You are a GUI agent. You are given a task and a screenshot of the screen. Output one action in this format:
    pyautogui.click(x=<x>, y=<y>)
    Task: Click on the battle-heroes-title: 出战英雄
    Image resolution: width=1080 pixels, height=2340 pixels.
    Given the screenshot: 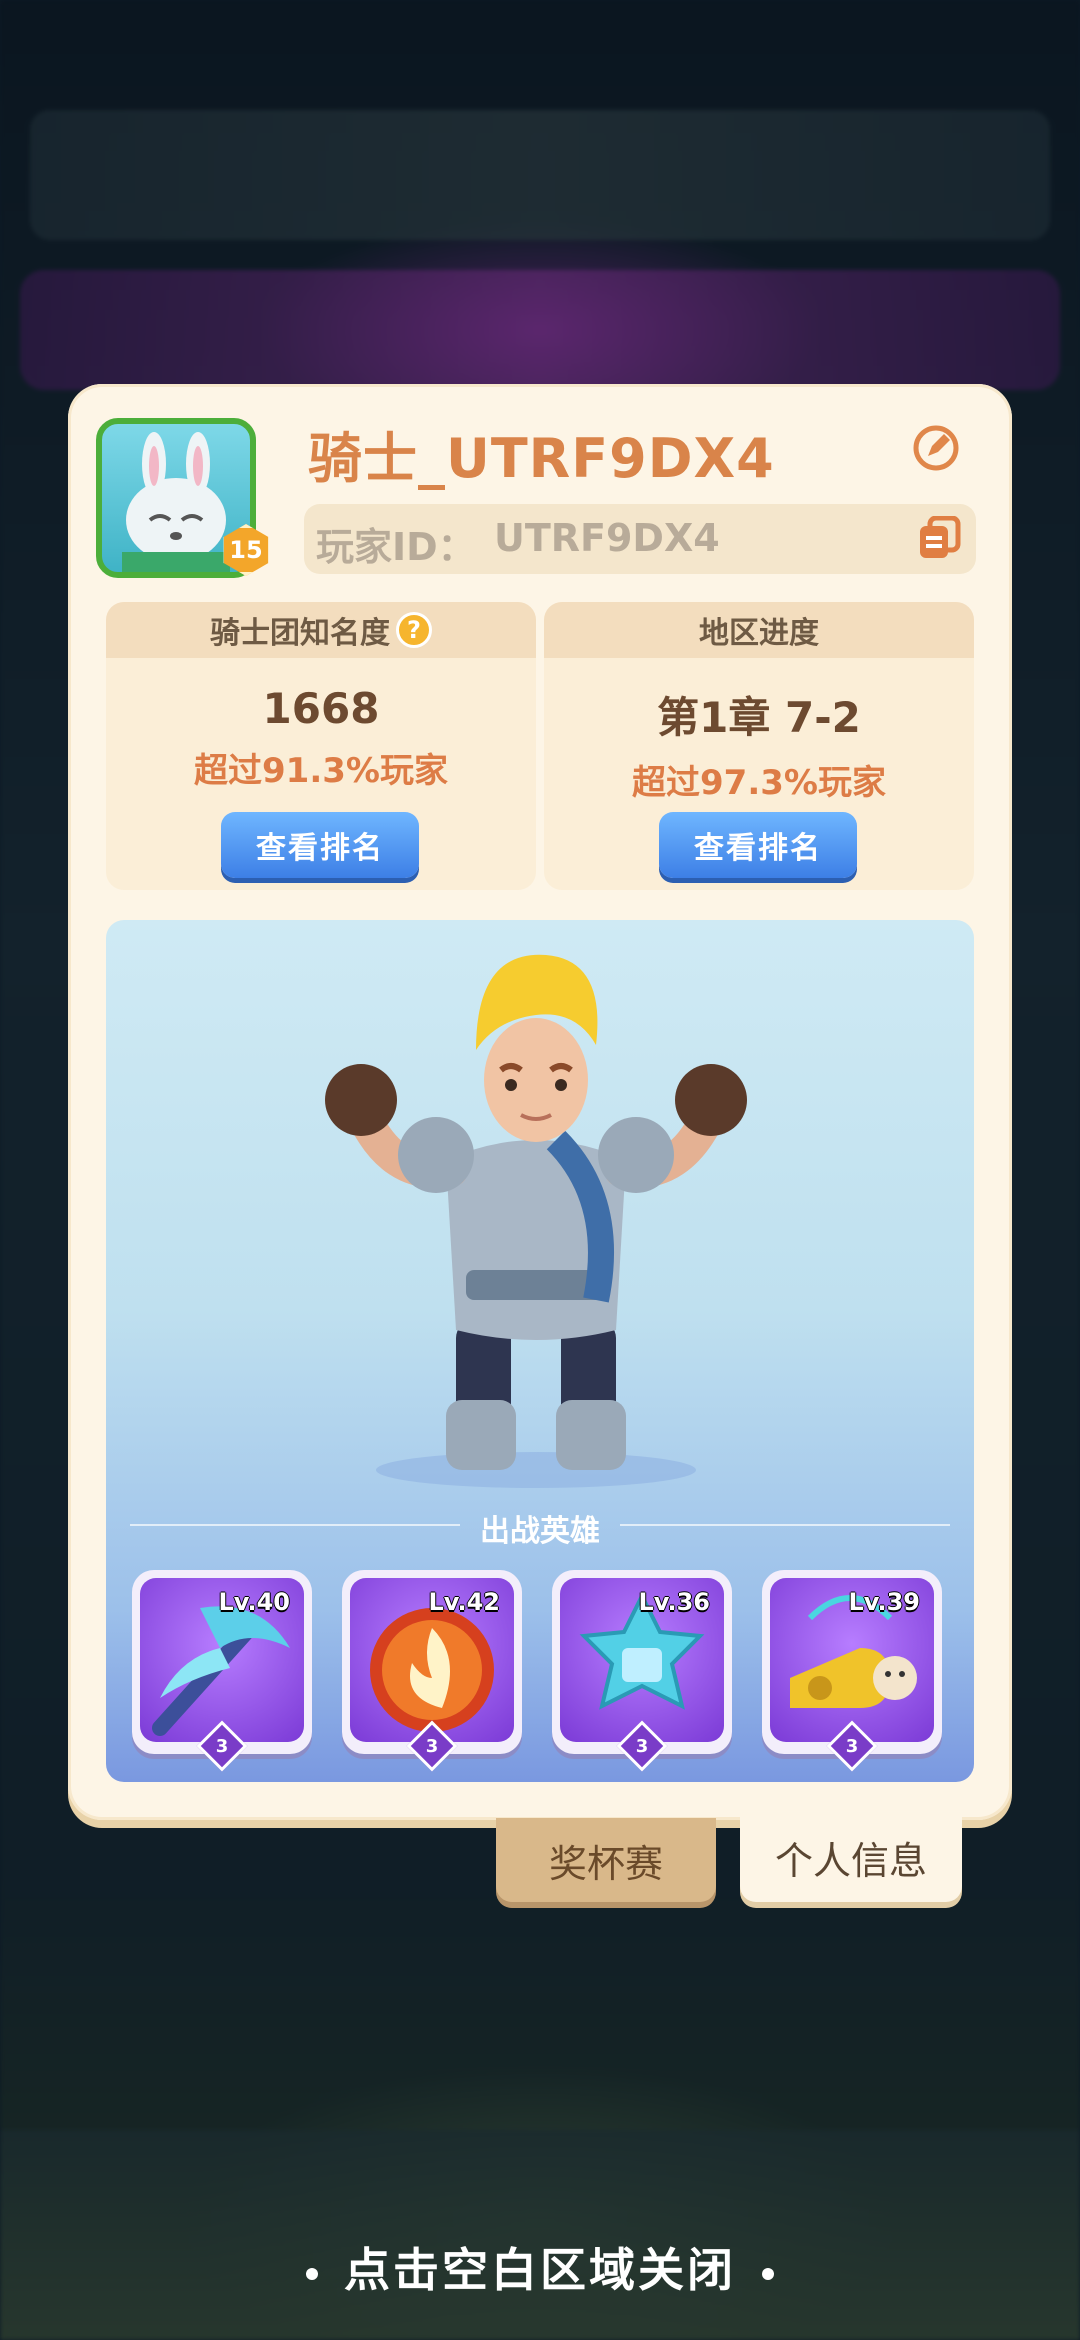 What is the action you would take?
    pyautogui.click(x=540, y=1531)
    